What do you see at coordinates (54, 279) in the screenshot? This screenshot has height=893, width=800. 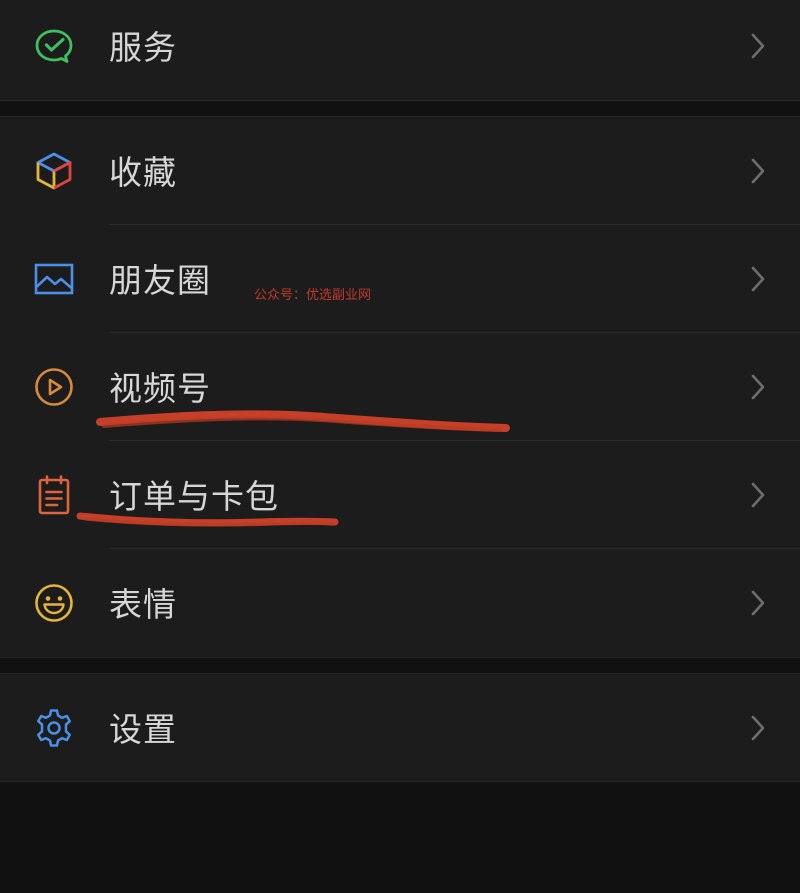 I see `moments-image-icon` at bounding box center [54, 279].